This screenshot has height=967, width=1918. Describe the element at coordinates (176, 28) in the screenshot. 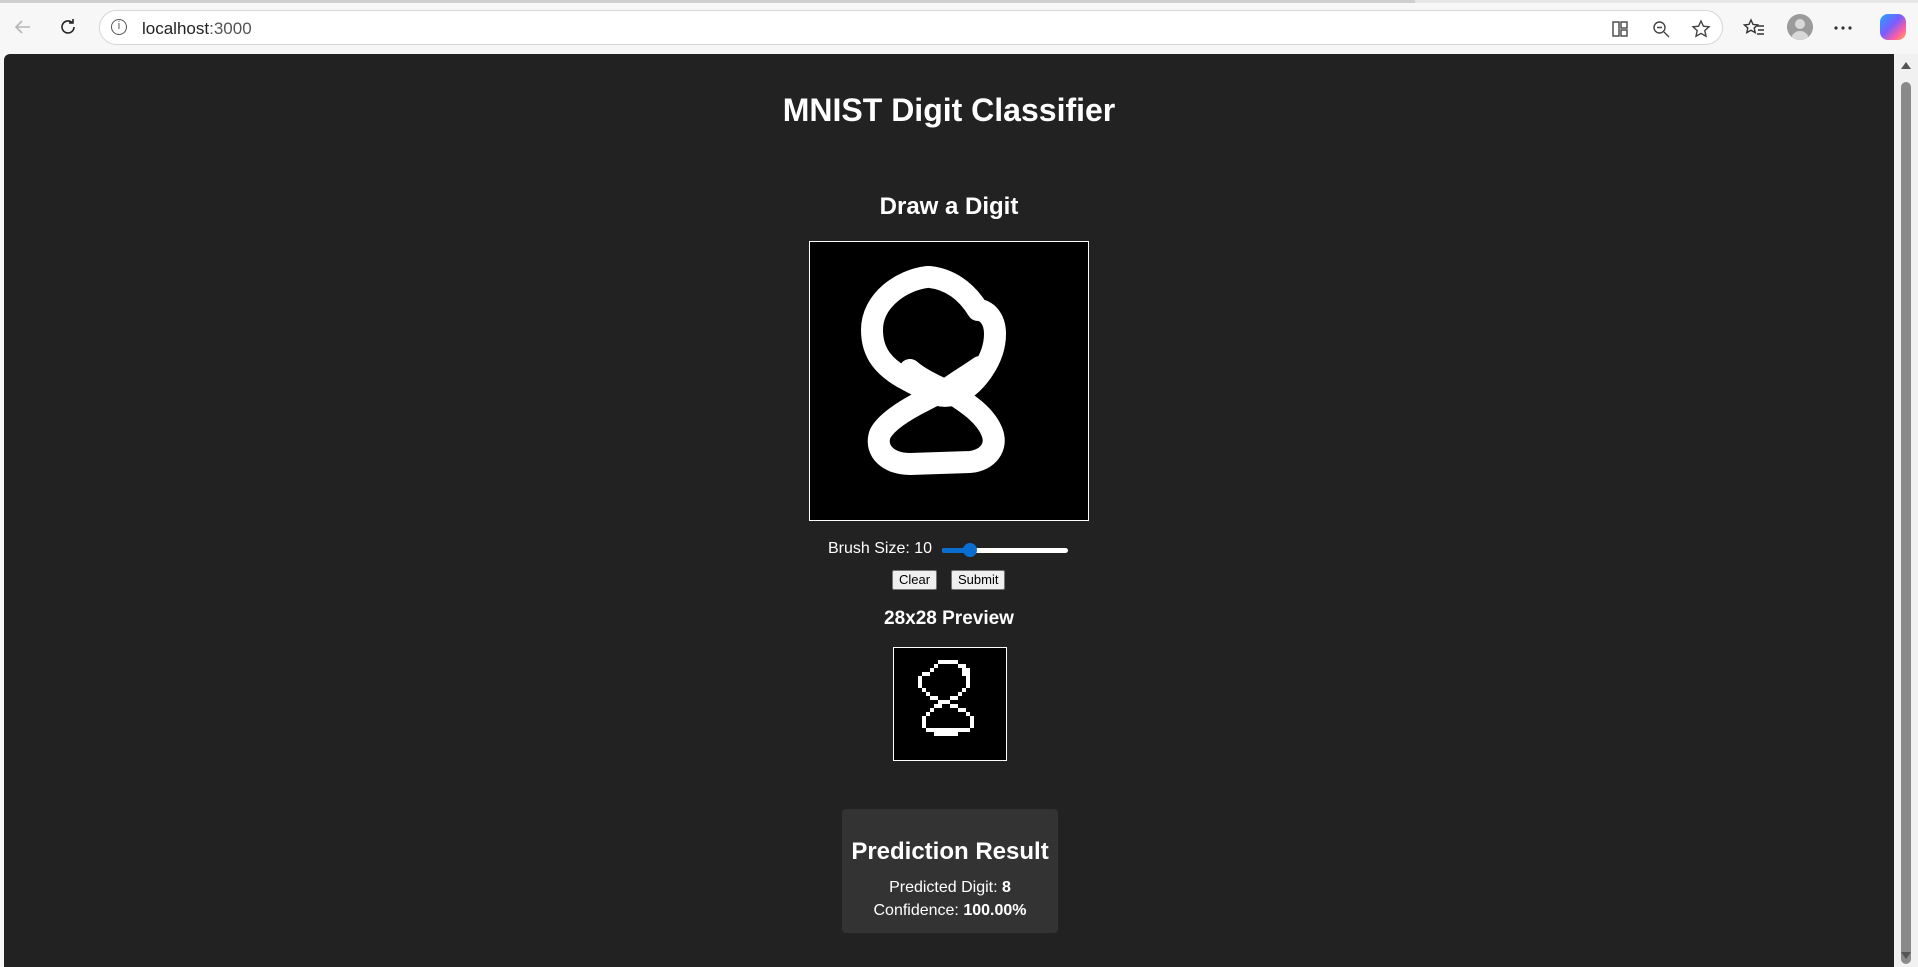

I see `url-host: localhost` at that location.